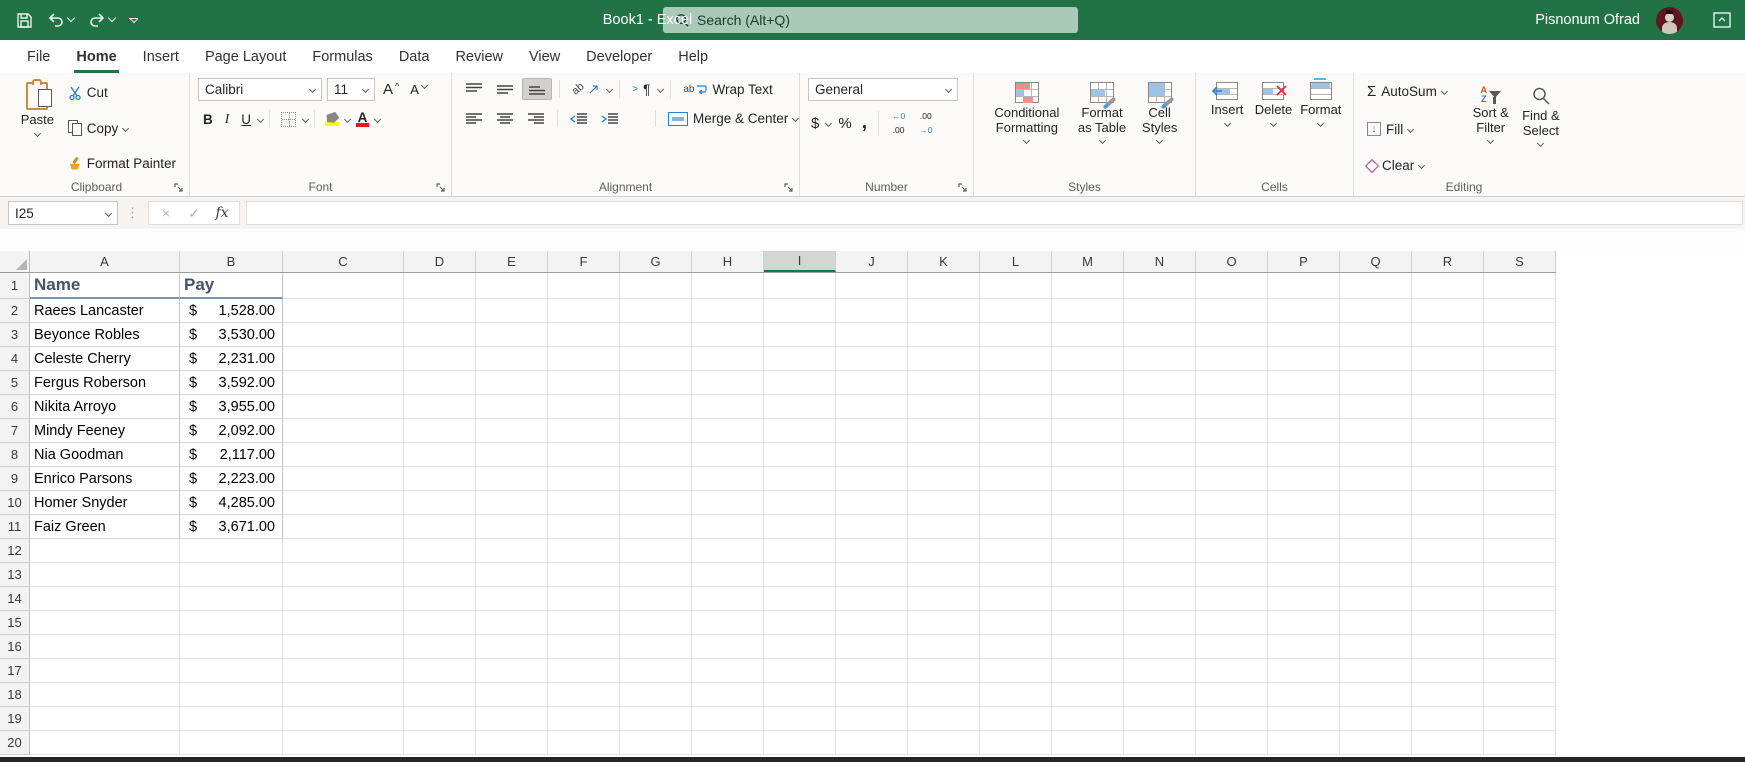 This screenshot has width=1745, height=767. Describe the element at coordinates (944, 261) in the screenshot. I see `column-header-K: K` at that location.